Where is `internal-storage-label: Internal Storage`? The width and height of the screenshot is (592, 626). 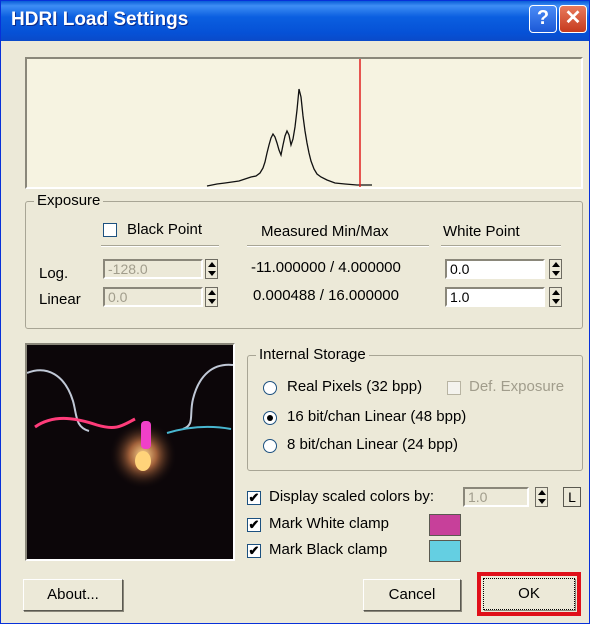 internal-storage-label: Internal Storage is located at coordinates (312, 354).